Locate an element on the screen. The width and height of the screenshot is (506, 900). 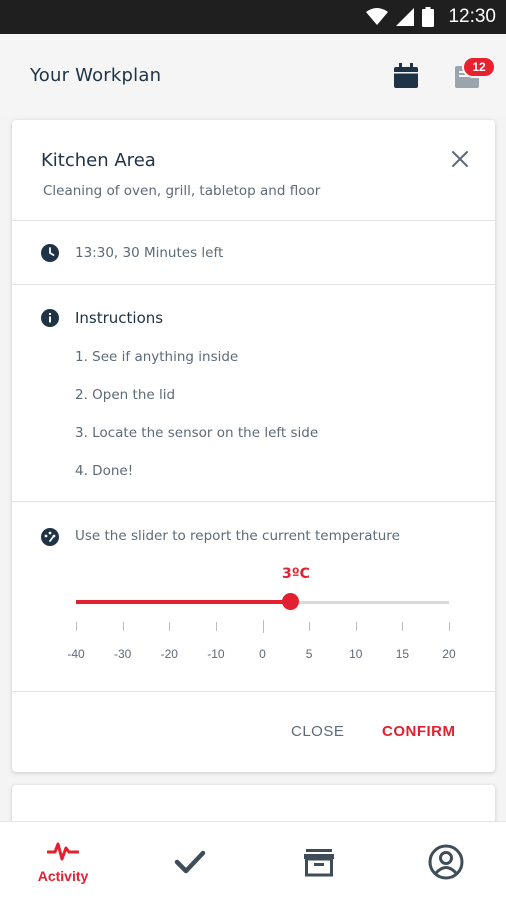
slider-tick-label: 15 is located at coordinates (402, 654).